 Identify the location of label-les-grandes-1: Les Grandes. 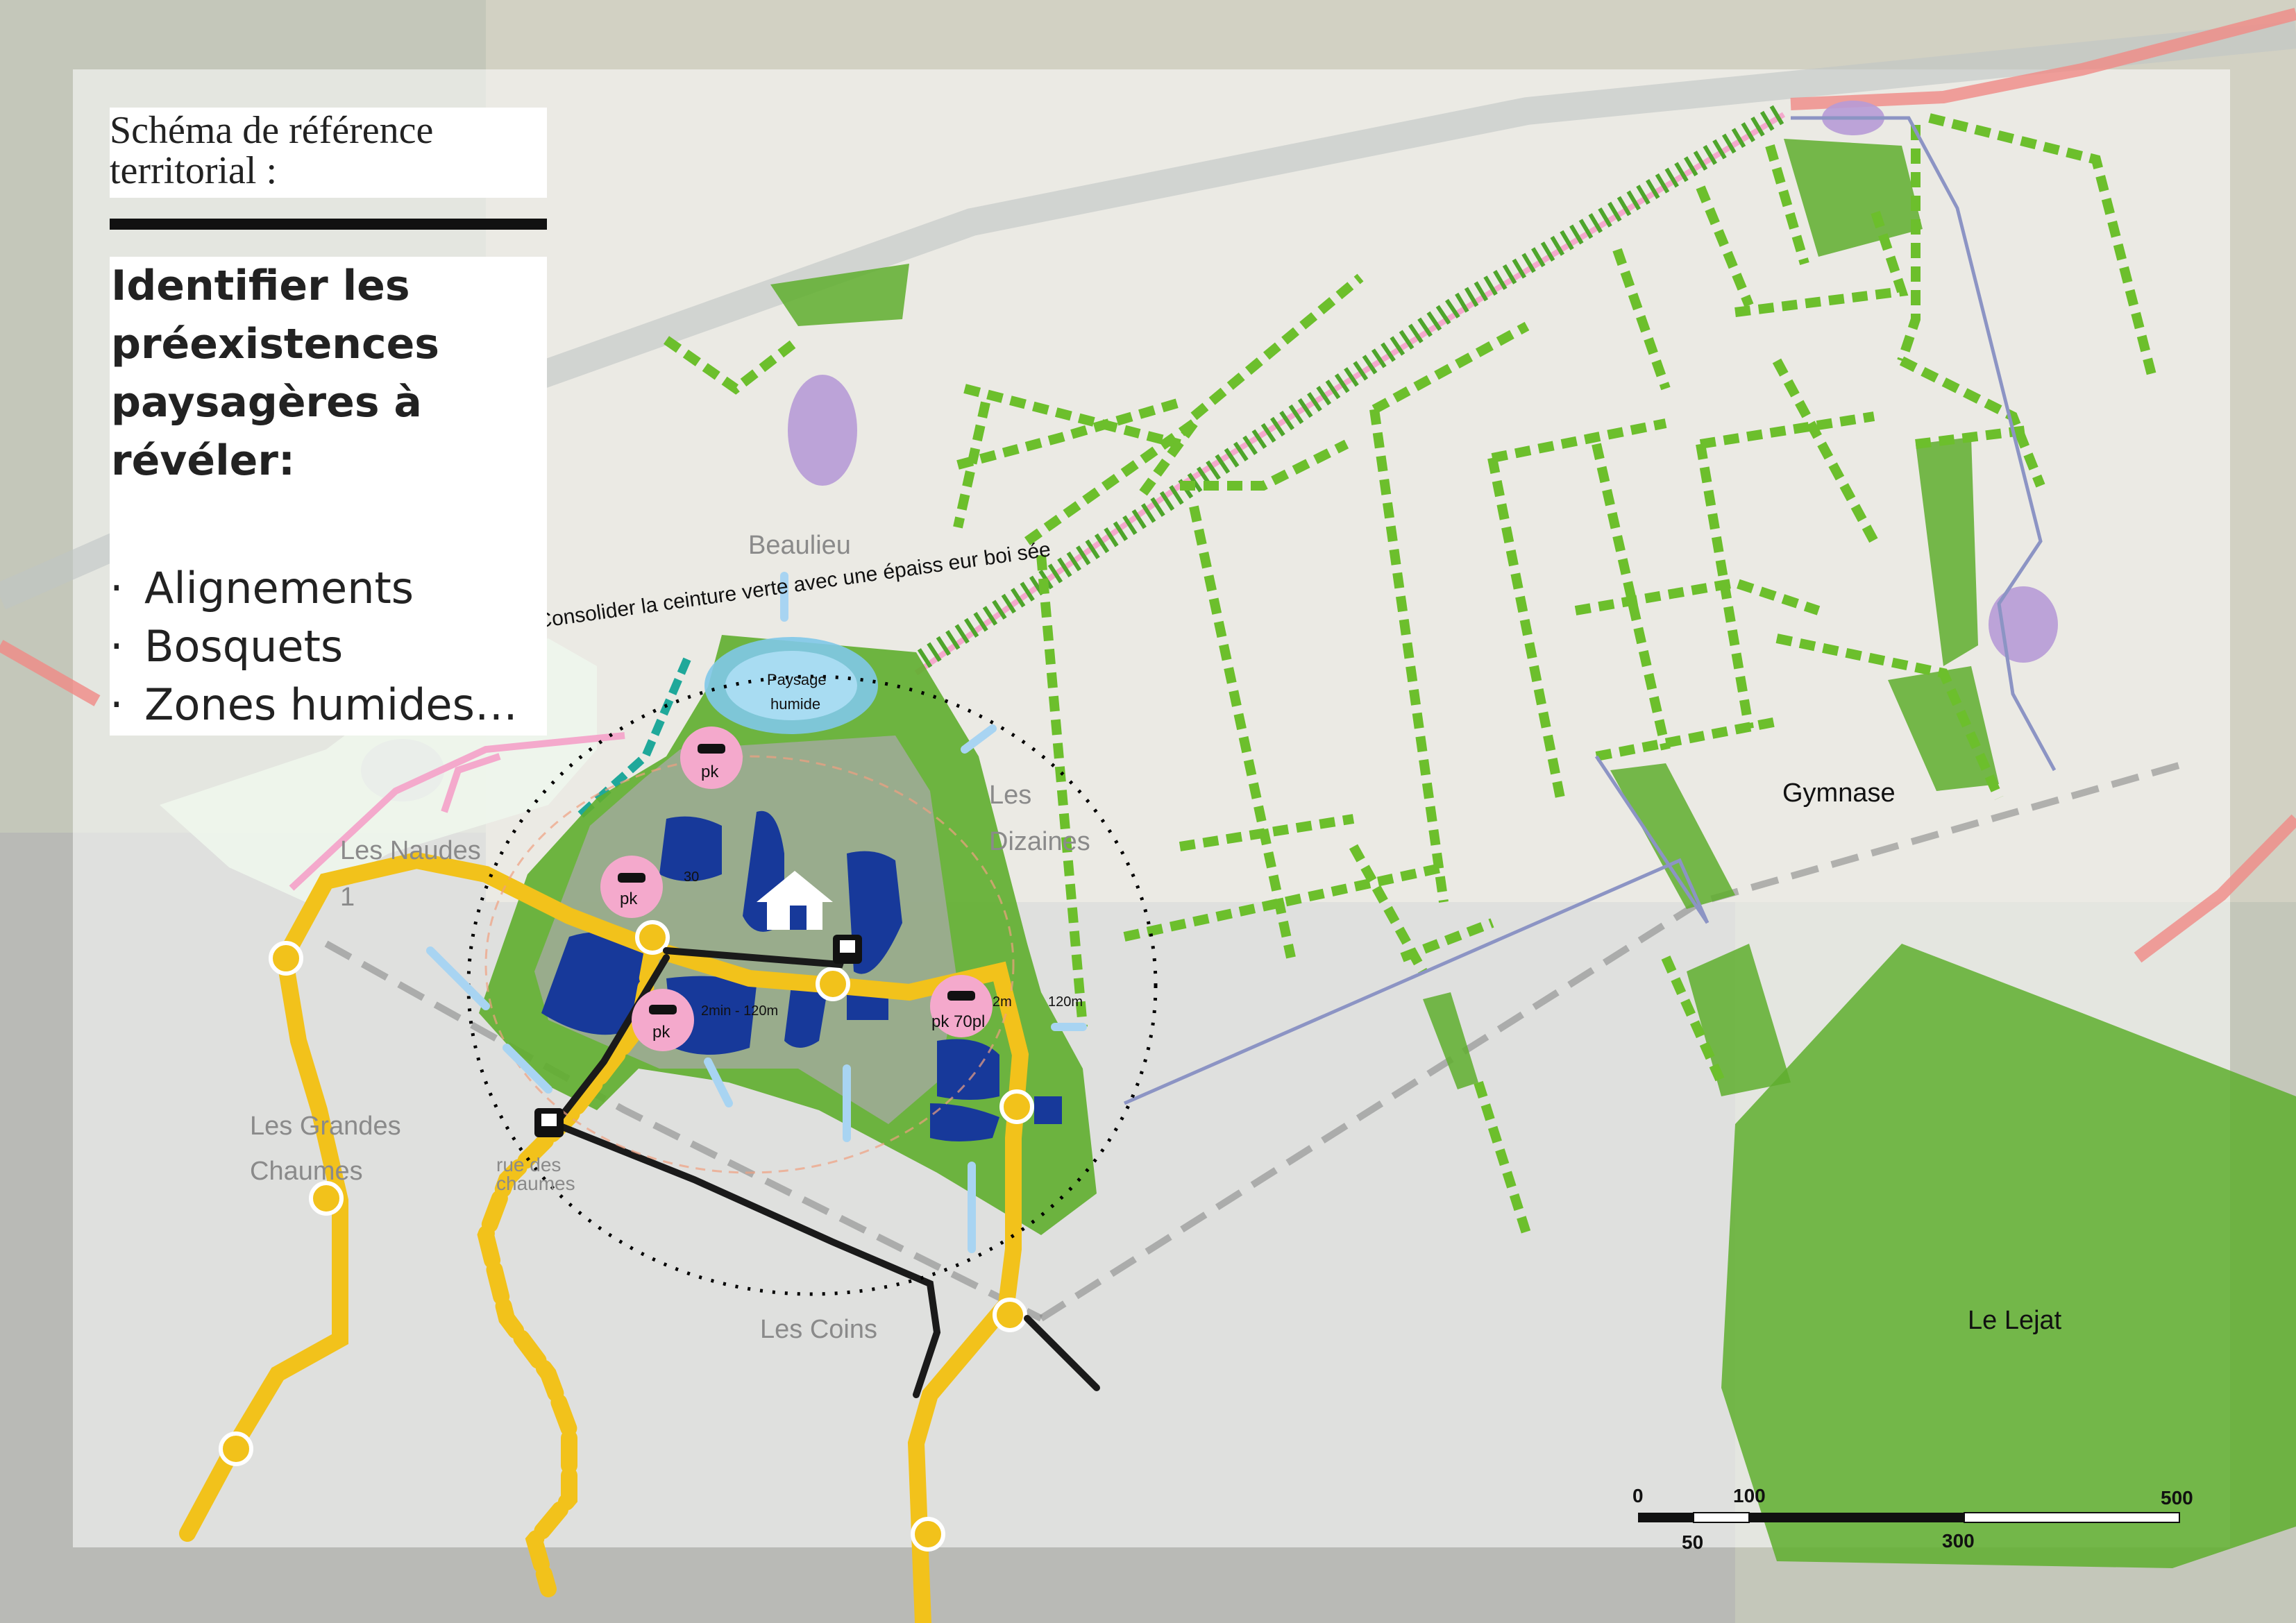
(326, 1126).